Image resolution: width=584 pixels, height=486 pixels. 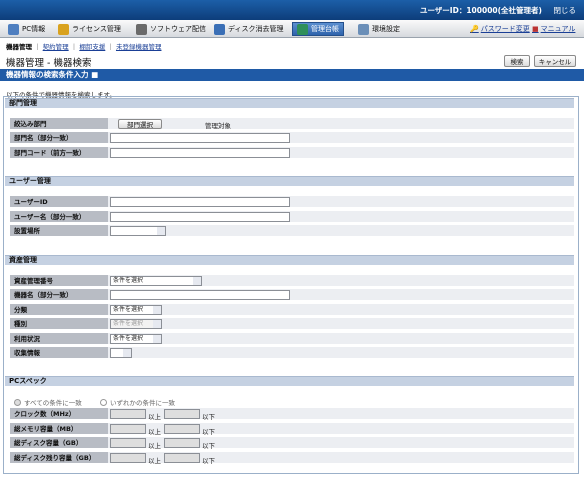 I want to click on row-usage, so click(x=341, y=339).